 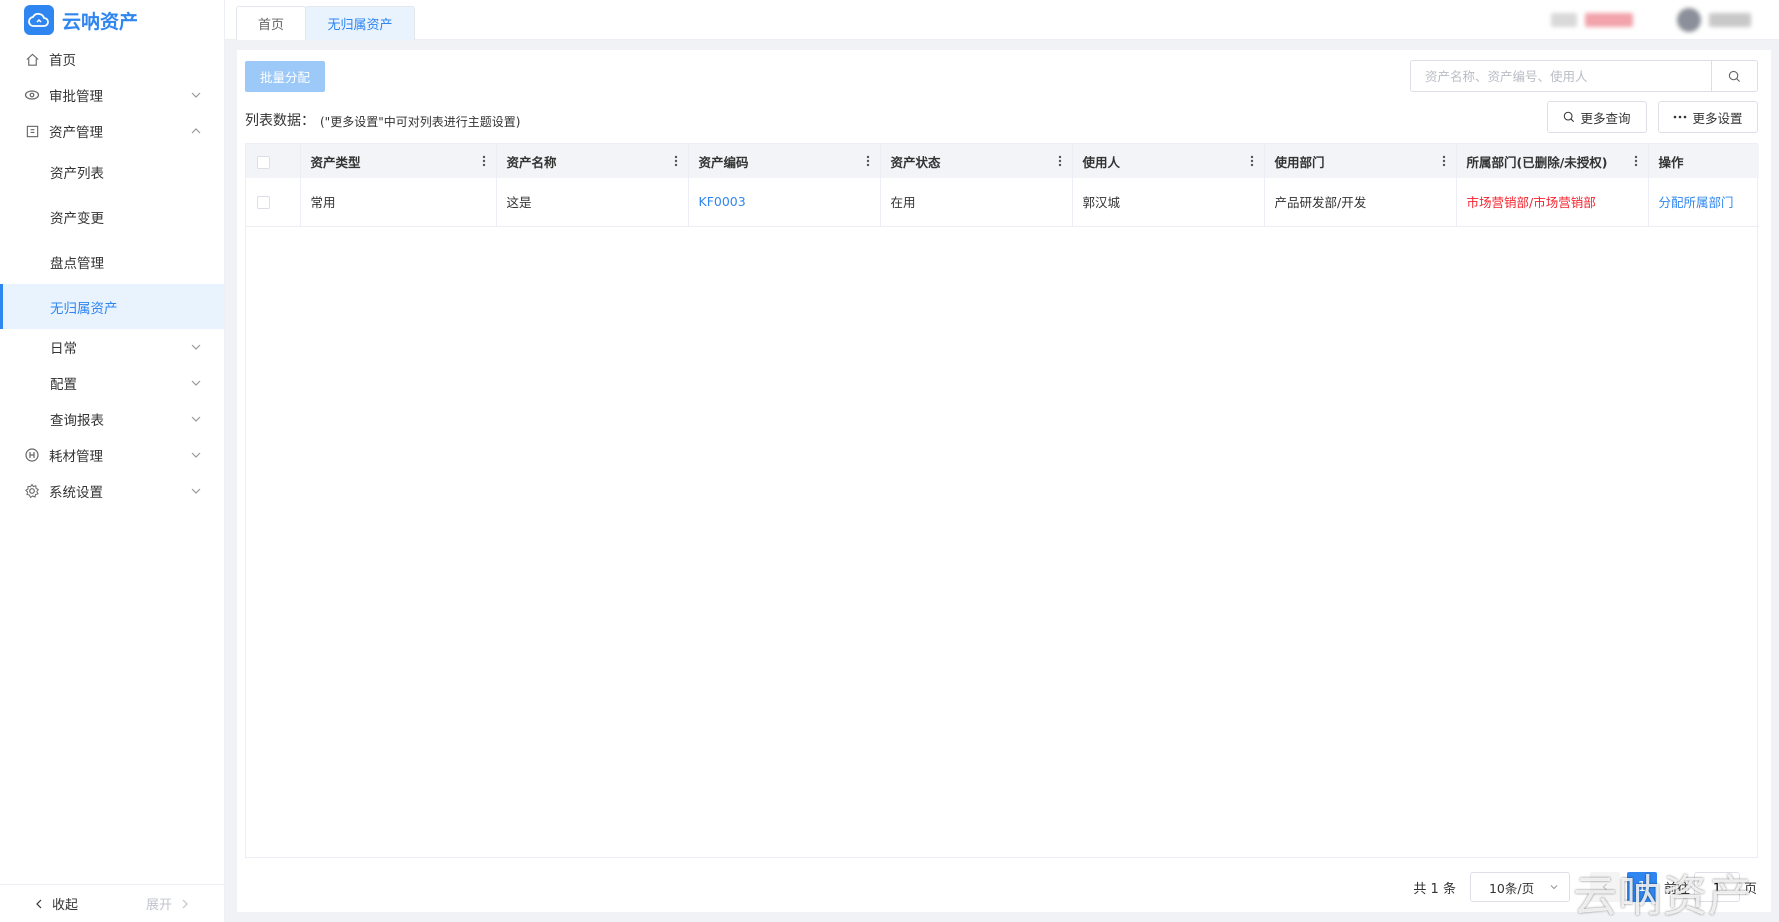 What do you see at coordinates (39, 903) in the screenshot?
I see `chevron-left-icon` at bounding box center [39, 903].